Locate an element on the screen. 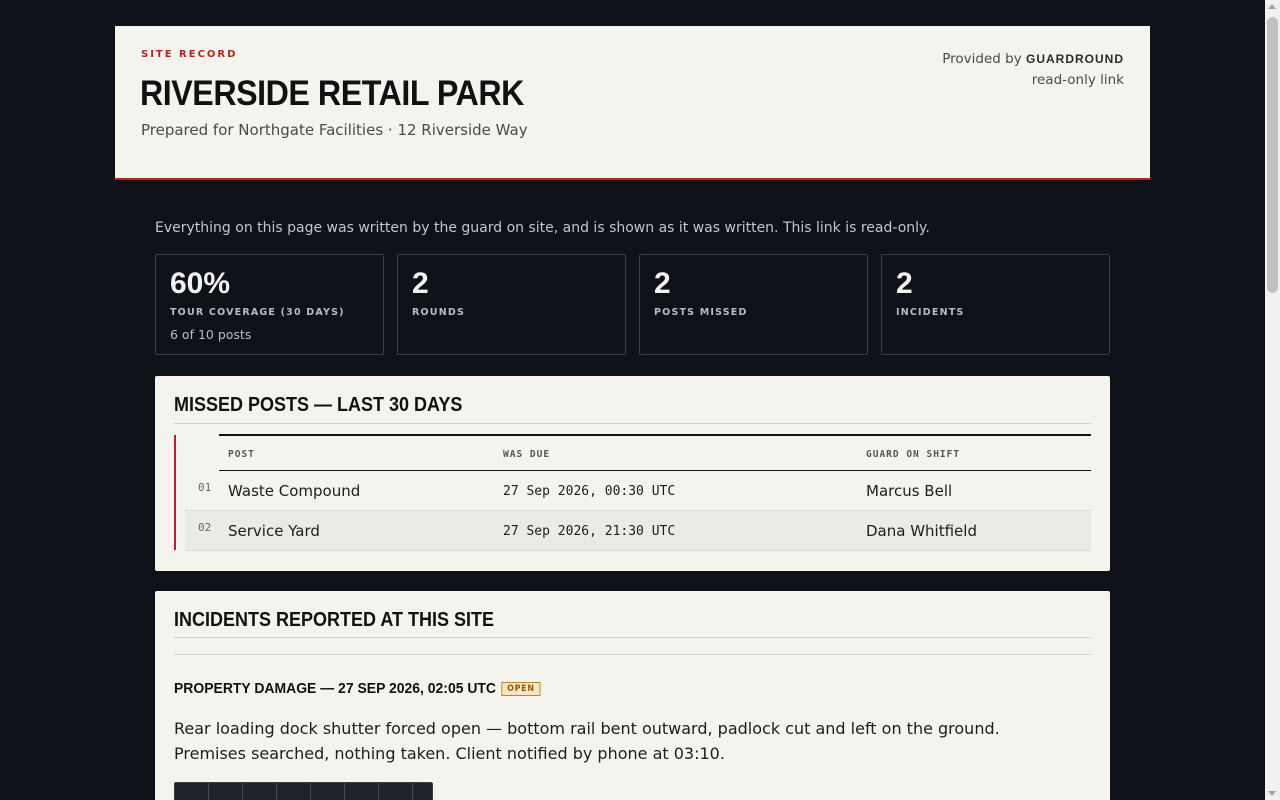  provided-by-label: Provided by is located at coordinates (982, 59).